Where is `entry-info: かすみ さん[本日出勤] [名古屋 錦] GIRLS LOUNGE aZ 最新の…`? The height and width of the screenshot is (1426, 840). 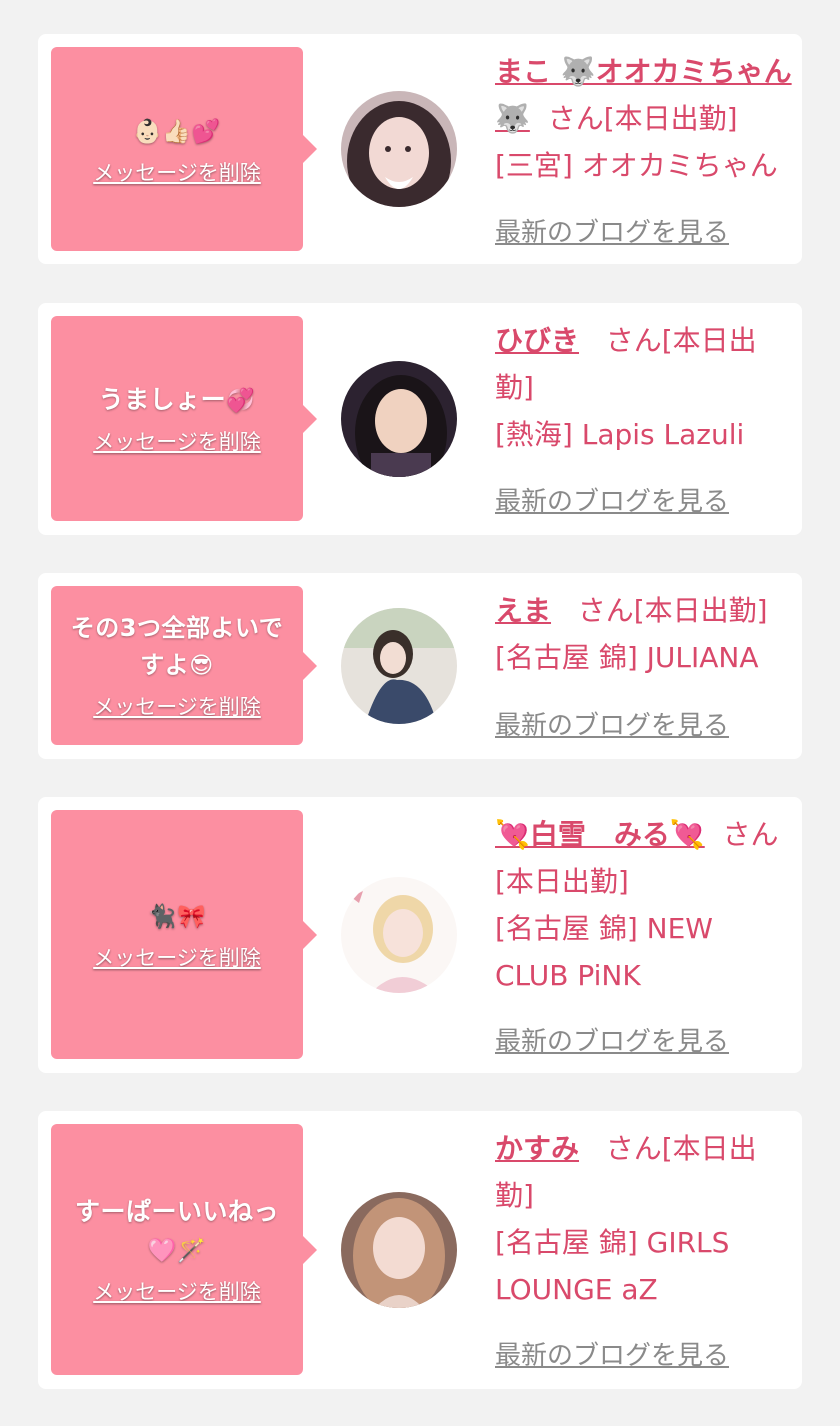 entry-info: かすみ さん[本日出勤] [名古屋 錦] GIRLS LOUNGE aZ 最新の… is located at coordinates (645, 1248).